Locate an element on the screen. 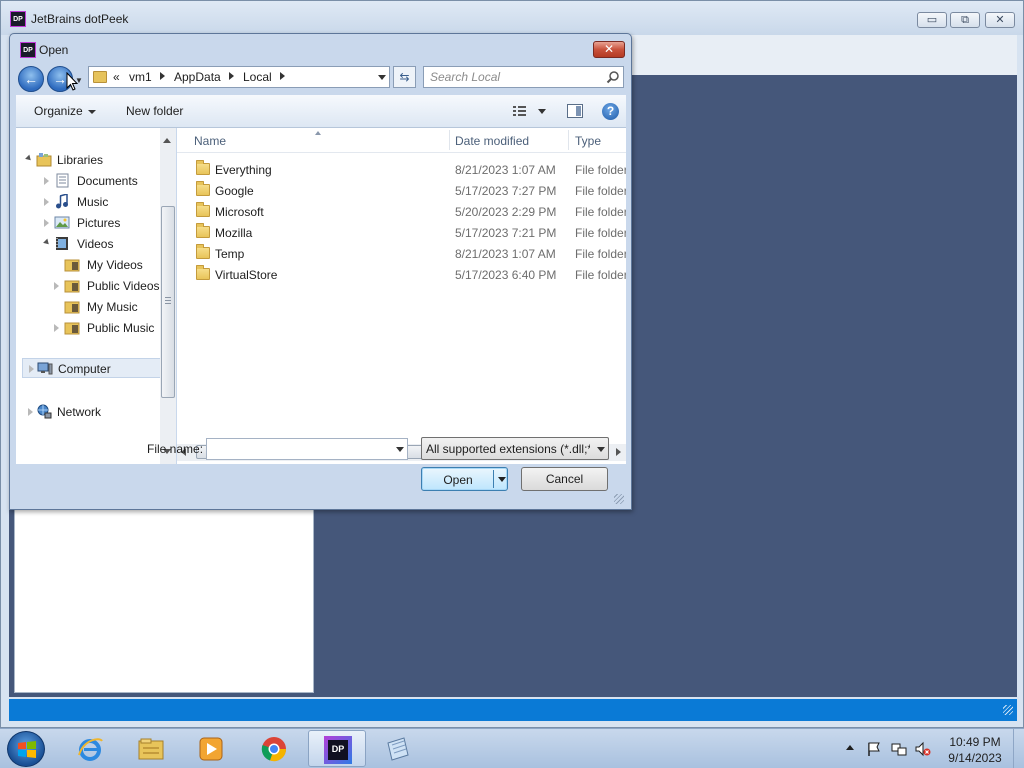 This screenshot has height=768, width=1024. new-folder-button: New folder is located at coordinates (154, 111).